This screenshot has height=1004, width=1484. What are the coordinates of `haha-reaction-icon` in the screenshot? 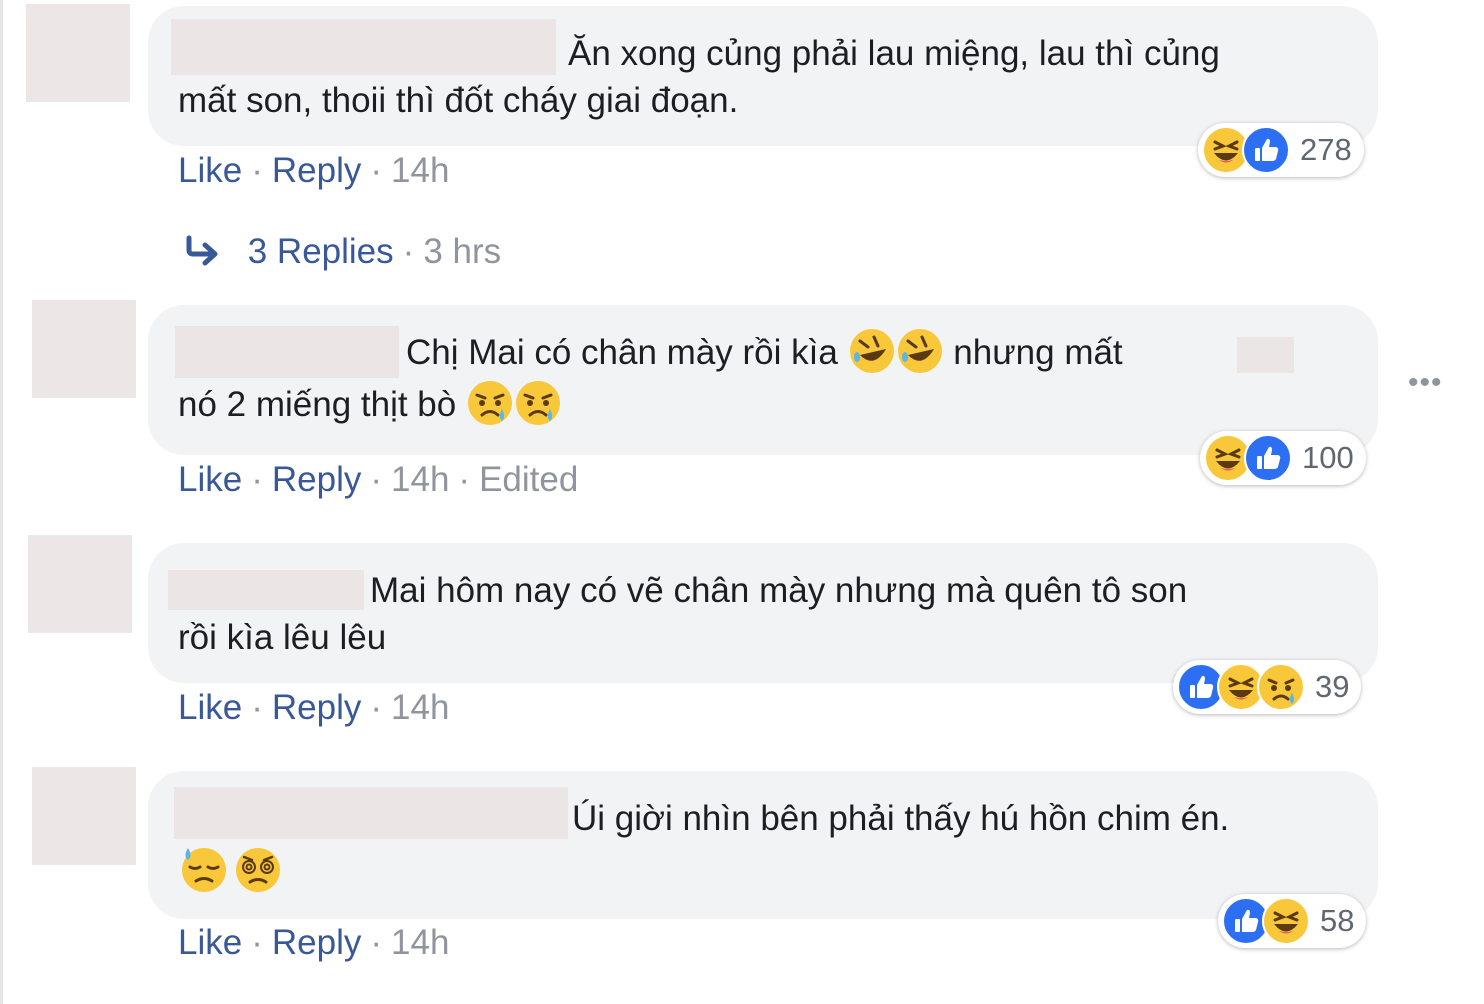 It's located at (1286, 921).